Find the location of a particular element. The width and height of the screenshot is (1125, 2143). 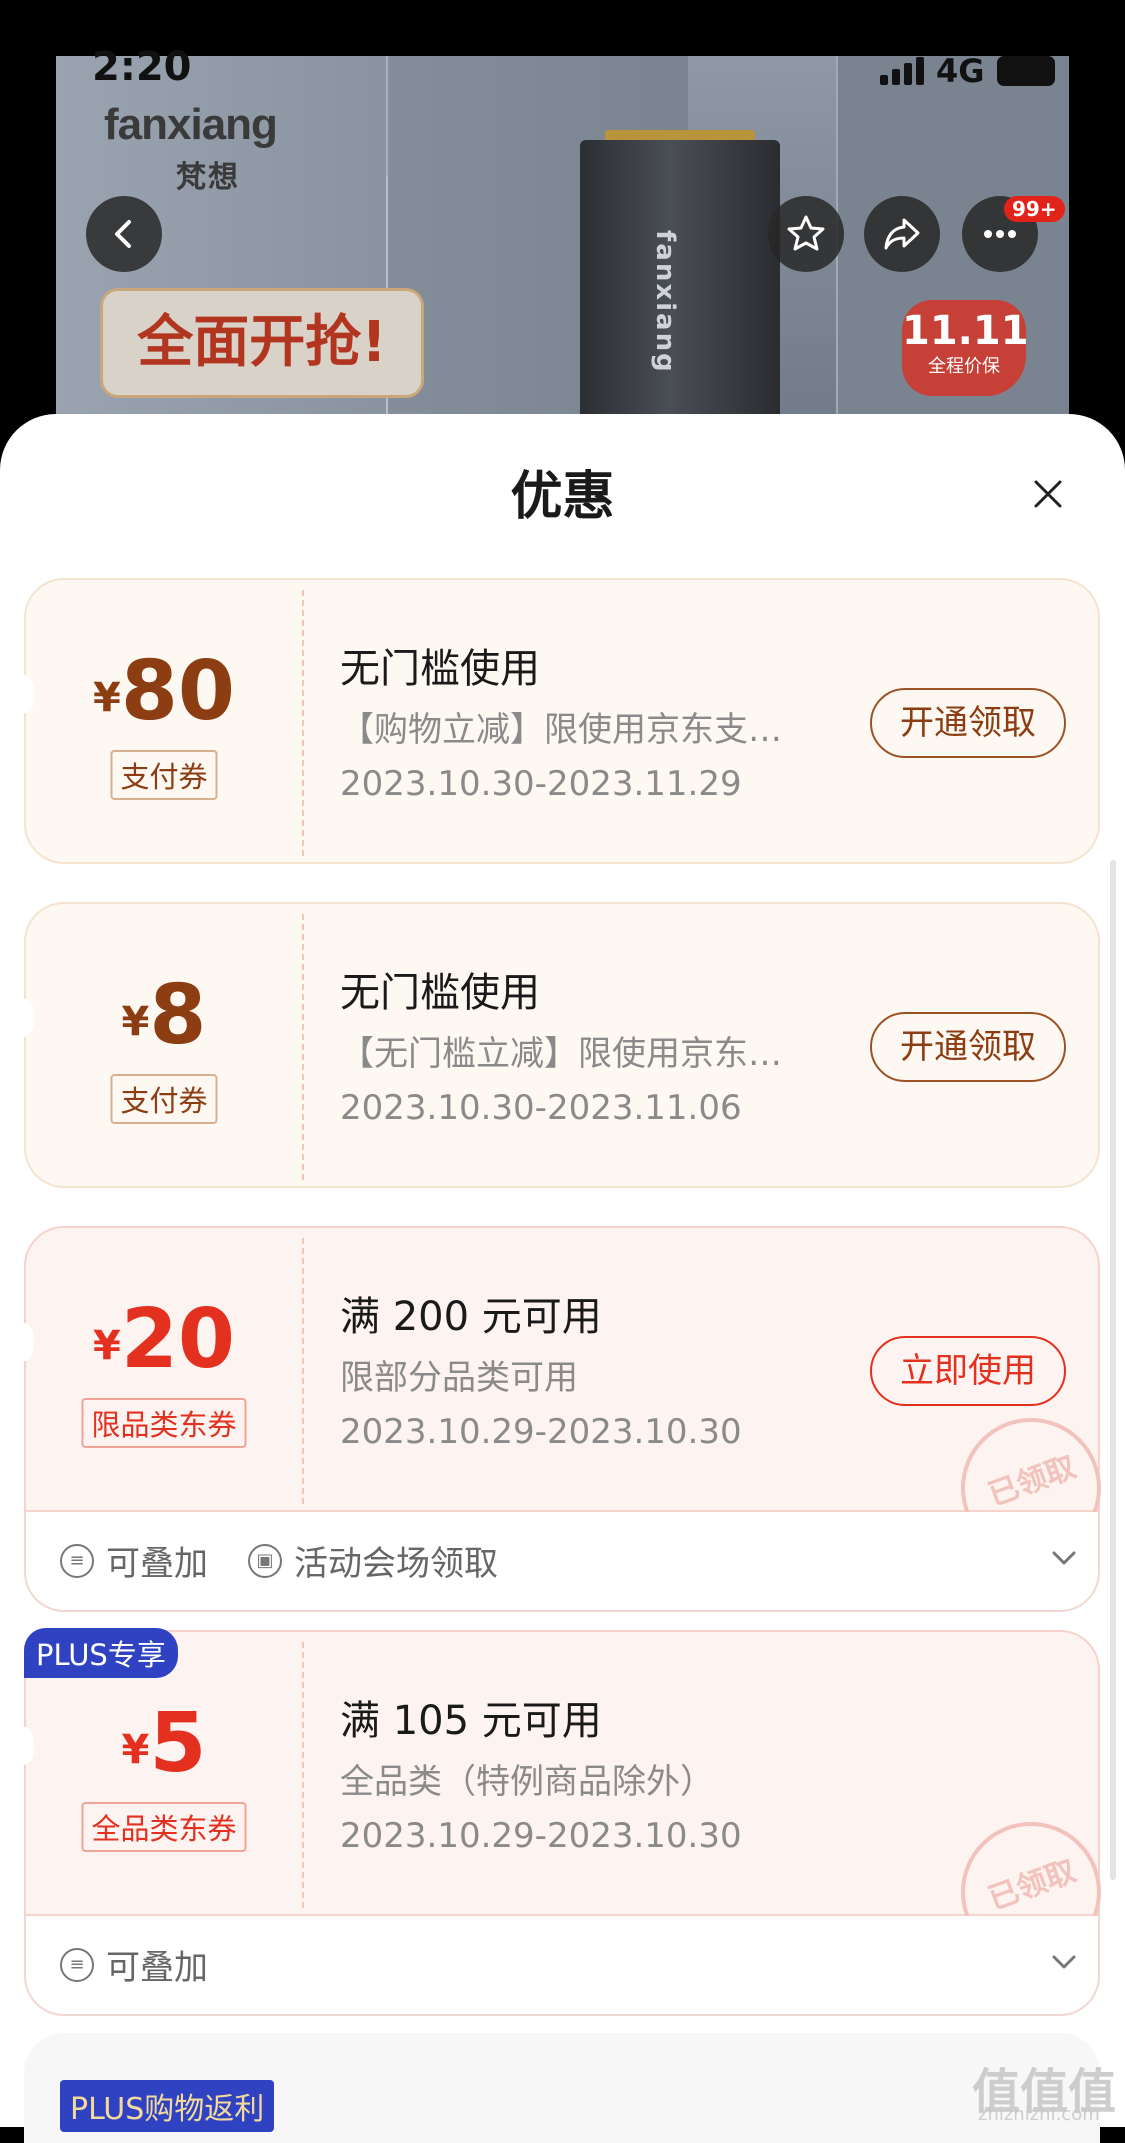

coupon-title: 满 105 元可用 is located at coordinates (471, 1721).